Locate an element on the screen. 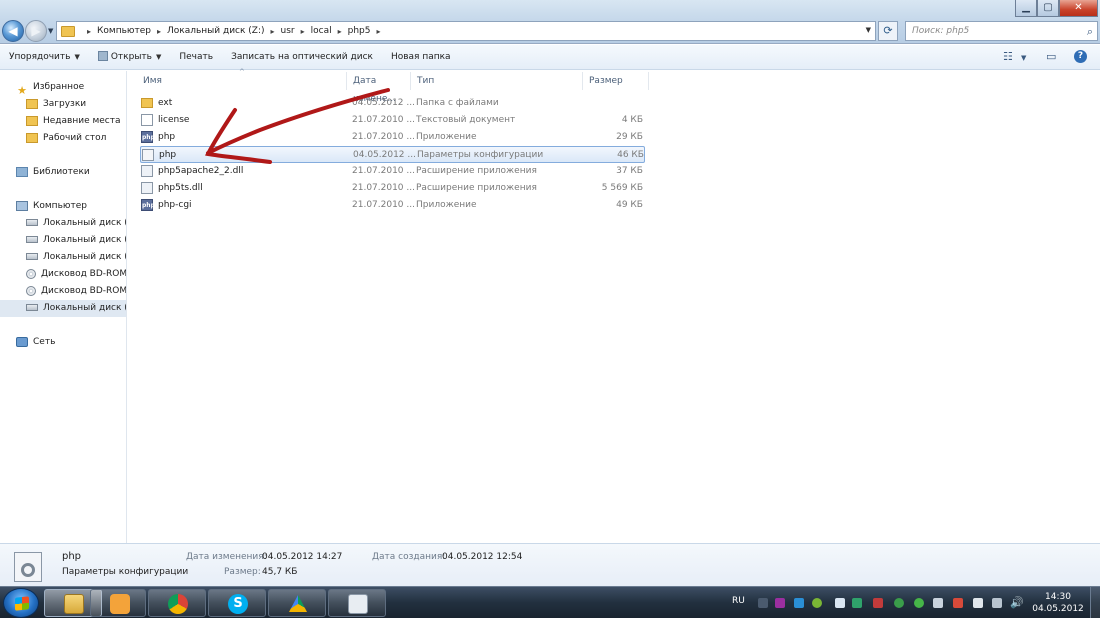 The image size is (1100, 618). new-folder-button: Новая папка is located at coordinates (421, 57).